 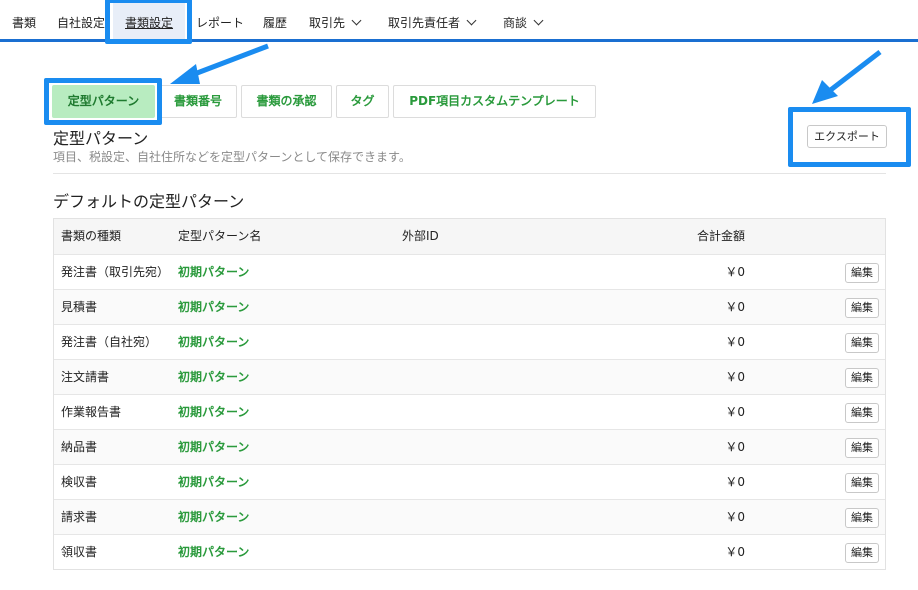 What do you see at coordinates (91, 236) in the screenshot?
I see `column-header-type: 書類の種類` at bounding box center [91, 236].